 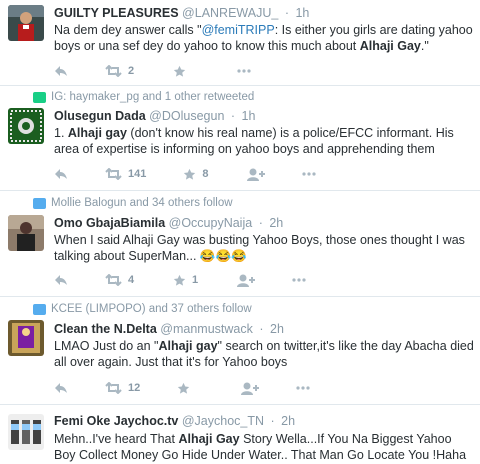 What do you see at coordinates (116, 13) in the screenshot?
I see `author-name: GUILTY PLEASURES` at bounding box center [116, 13].